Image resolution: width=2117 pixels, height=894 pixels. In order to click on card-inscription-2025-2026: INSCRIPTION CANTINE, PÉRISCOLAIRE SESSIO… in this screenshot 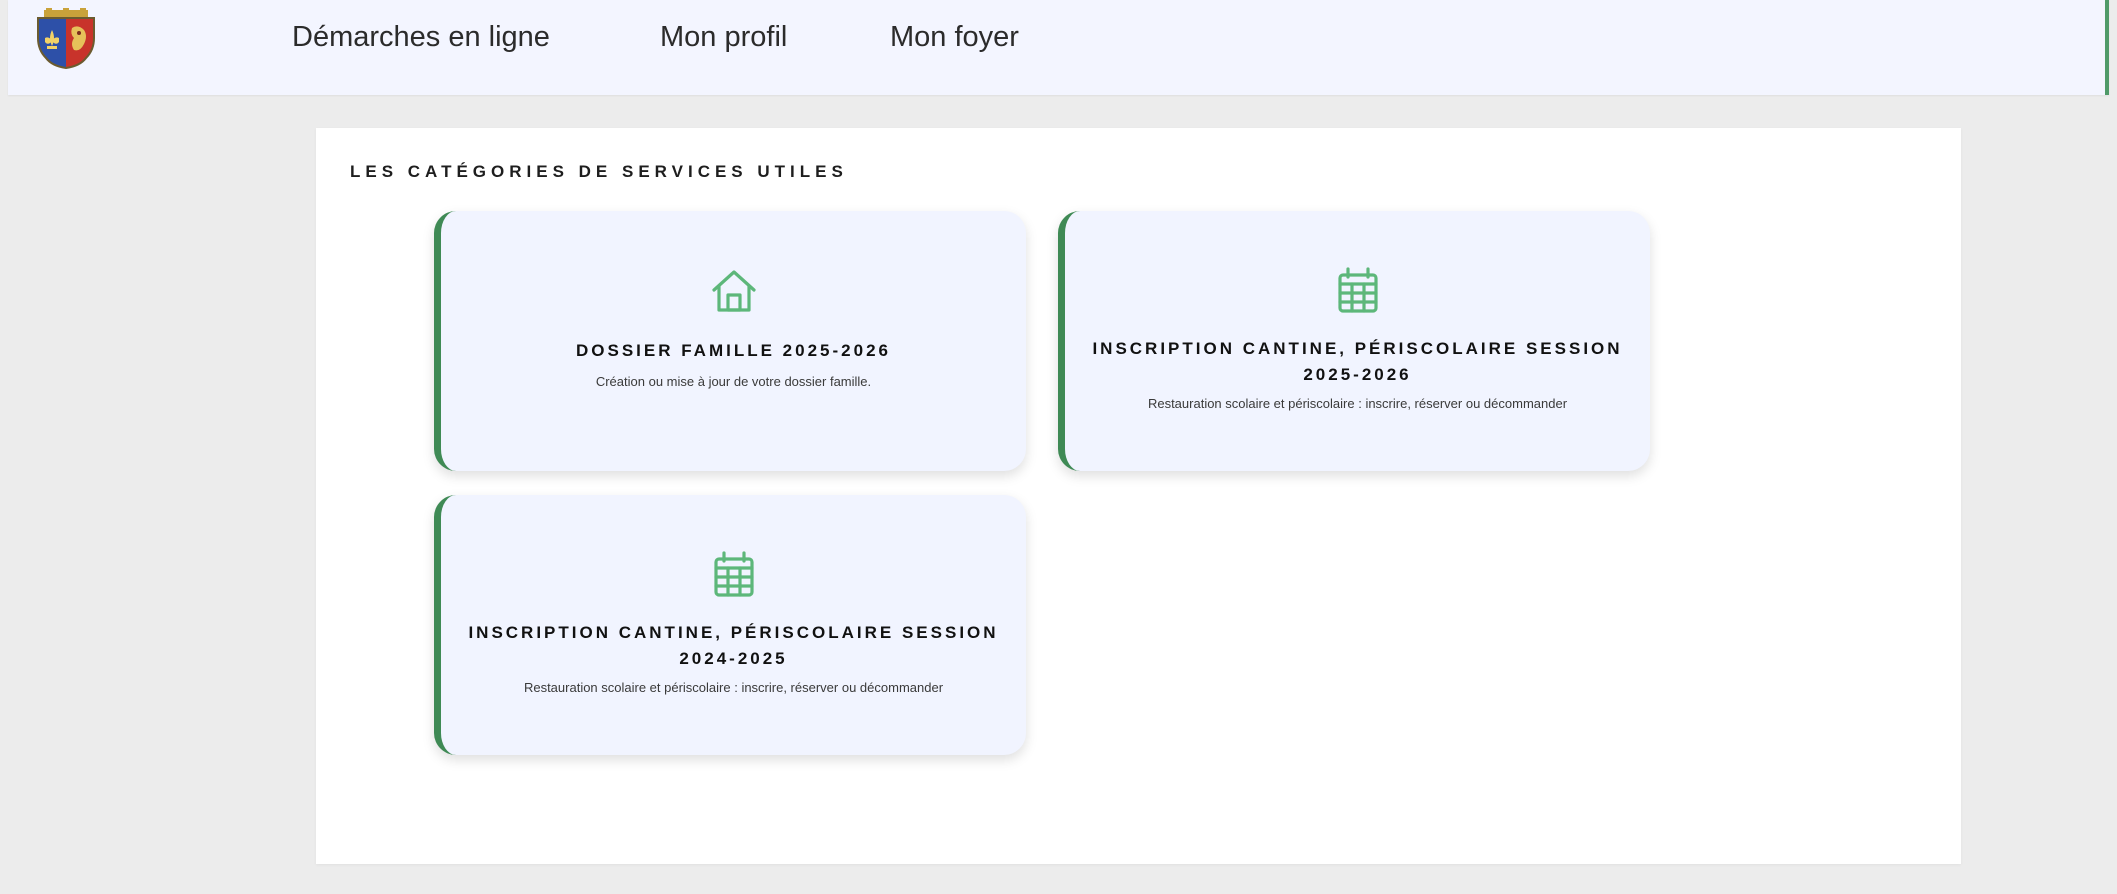, I will do `click(1354, 341)`.